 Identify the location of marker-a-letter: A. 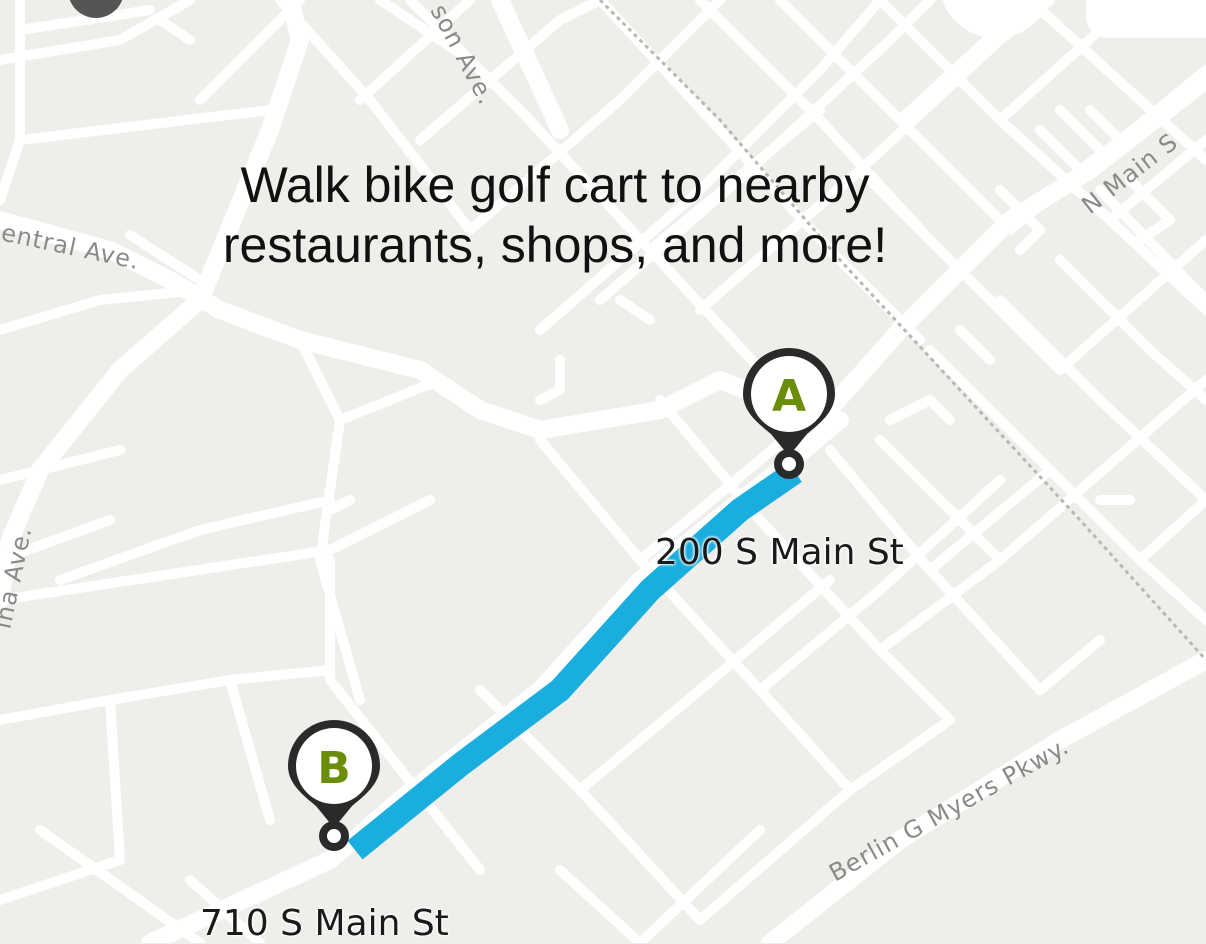
(789, 396).